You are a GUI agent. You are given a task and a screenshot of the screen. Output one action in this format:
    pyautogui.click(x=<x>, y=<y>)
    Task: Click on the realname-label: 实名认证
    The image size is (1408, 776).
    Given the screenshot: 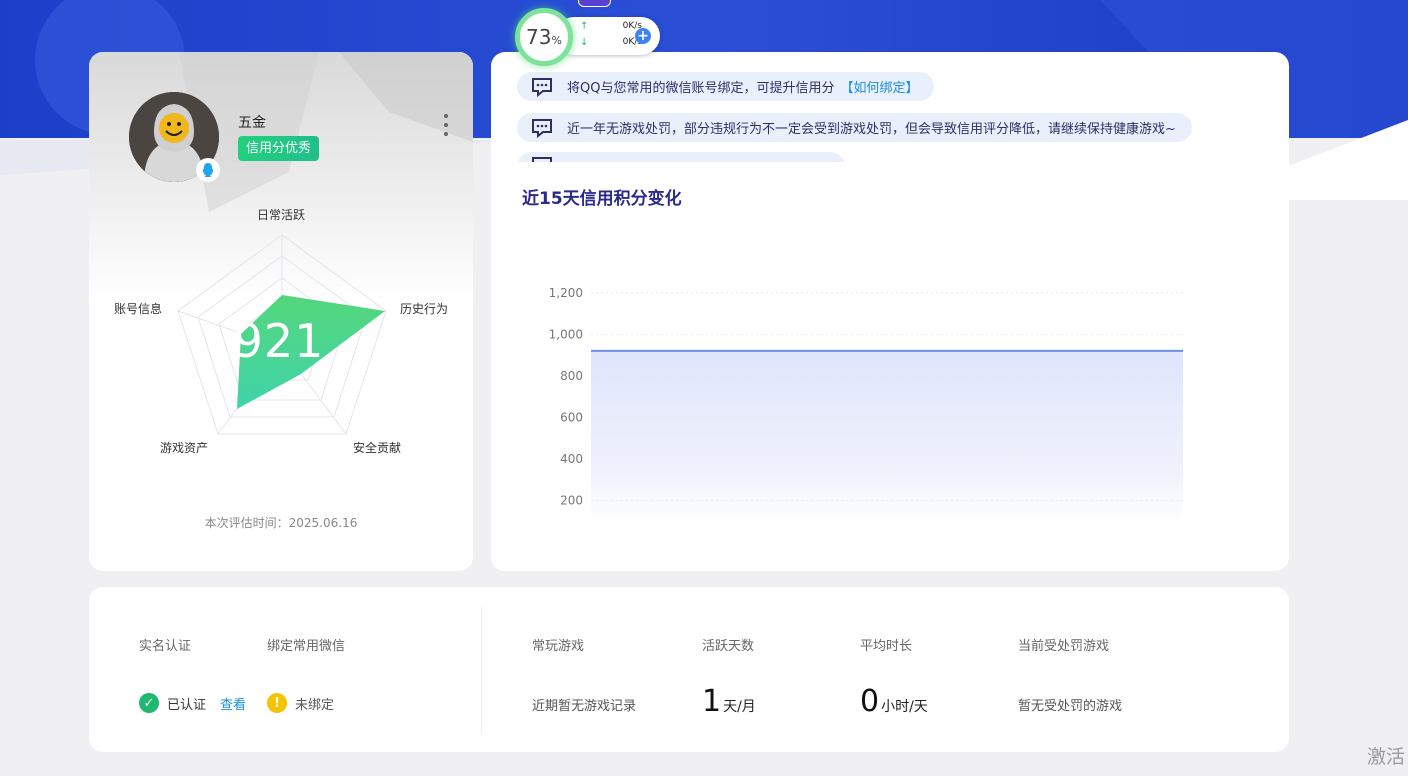 What is the action you would take?
    pyautogui.click(x=165, y=646)
    